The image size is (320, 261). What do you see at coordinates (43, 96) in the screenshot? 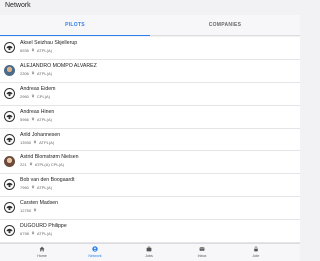
I see `pilot-ratings: CPL(A)` at bounding box center [43, 96].